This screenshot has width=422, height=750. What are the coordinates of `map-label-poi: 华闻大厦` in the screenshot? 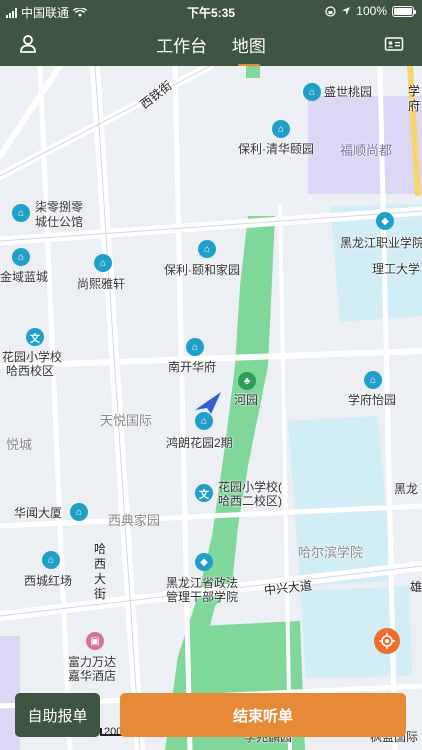 It's located at (38, 513).